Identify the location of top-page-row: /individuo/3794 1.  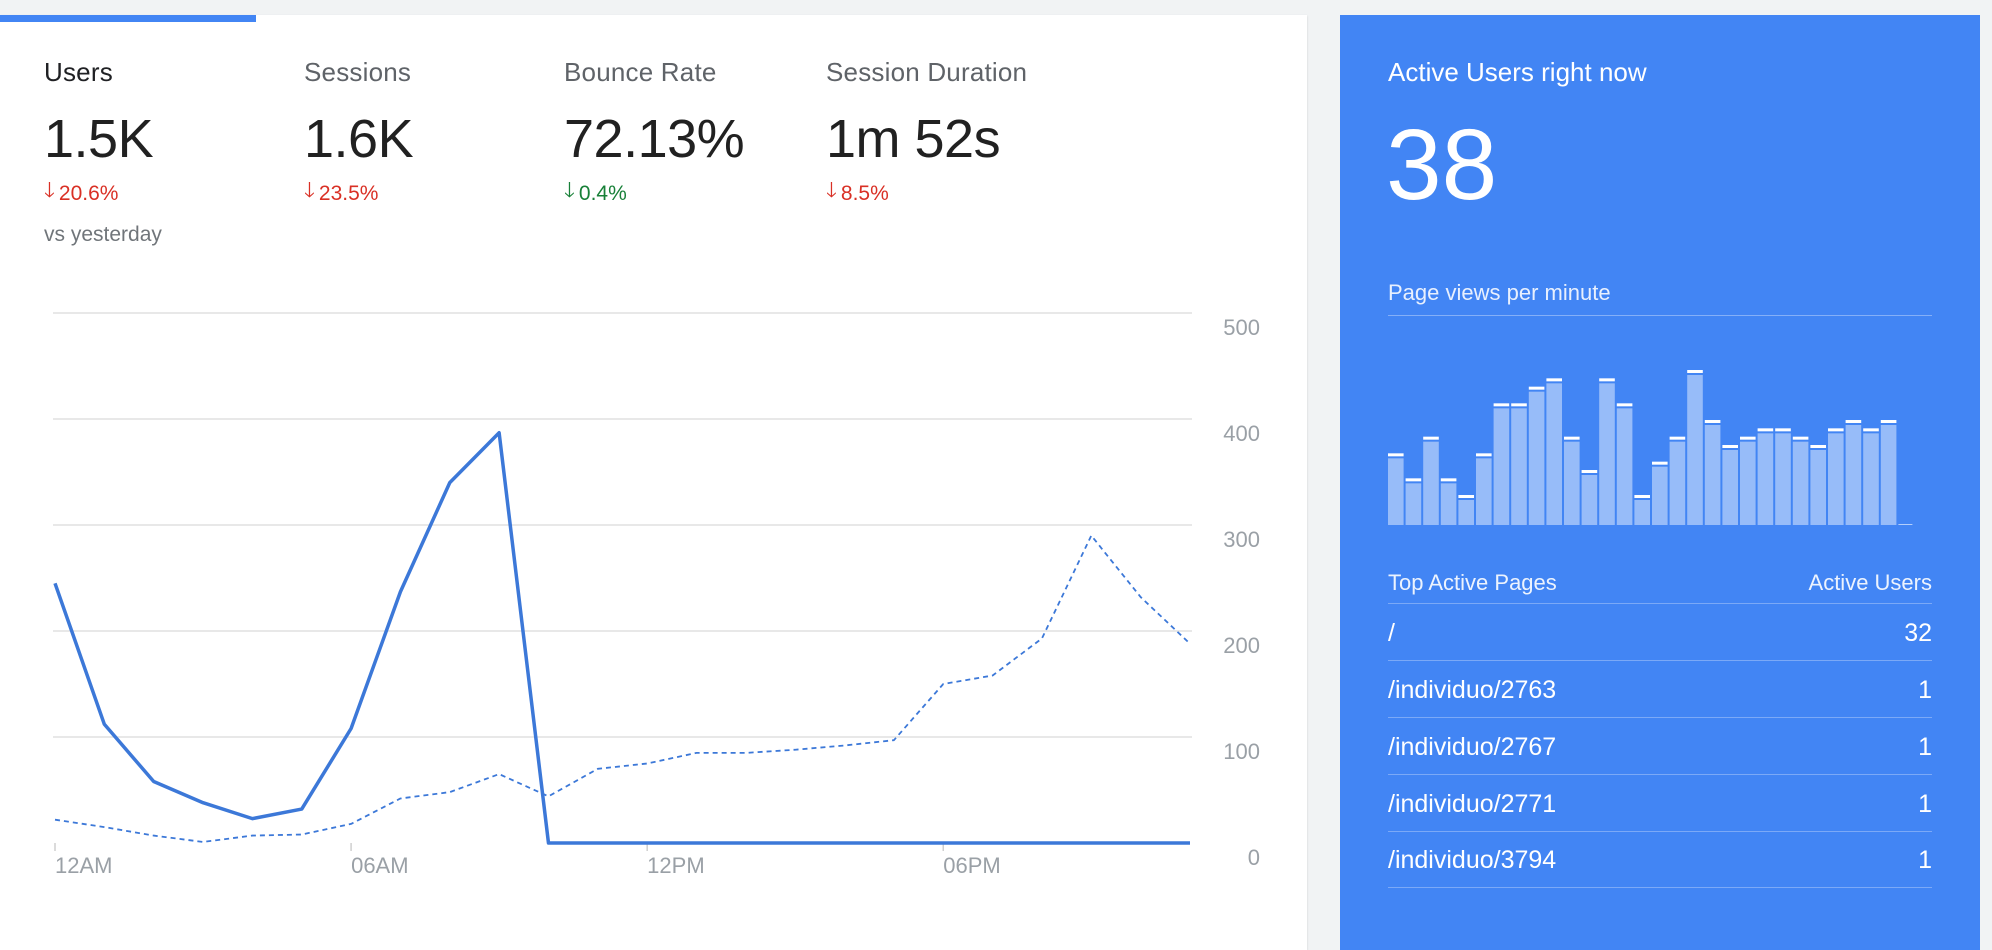
(1660, 859).